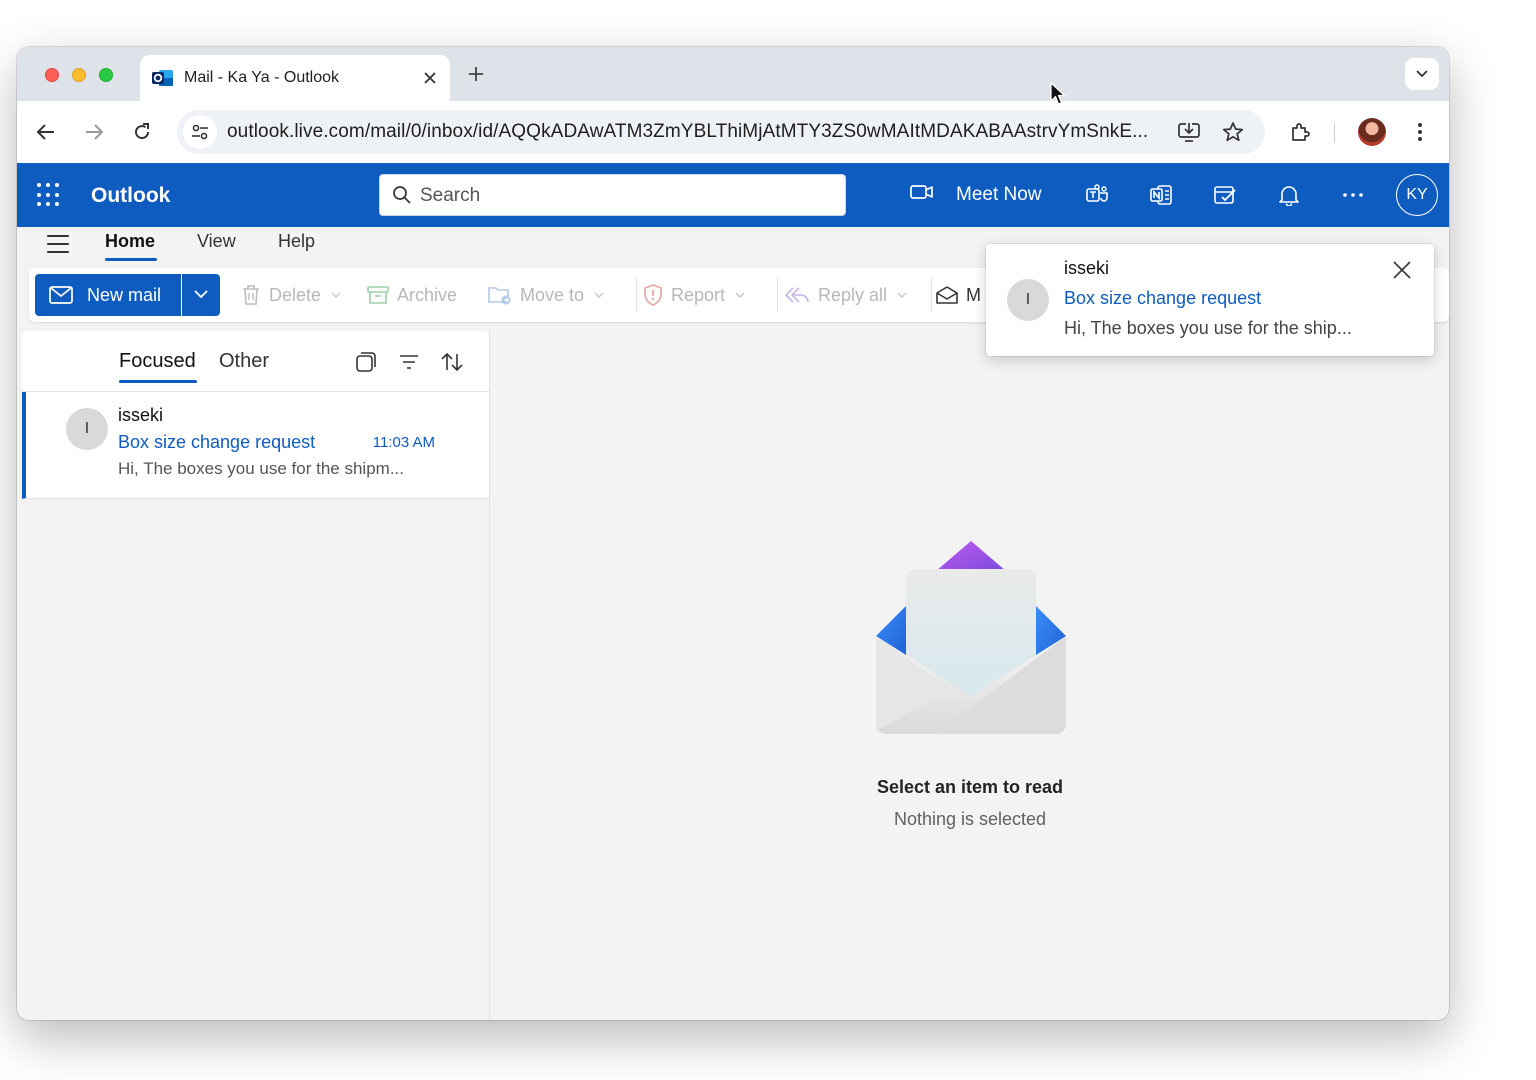 The height and width of the screenshot is (1080, 1536). Describe the element at coordinates (1087, 268) in the screenshot. I see `notification-sender: isseki` at that location.